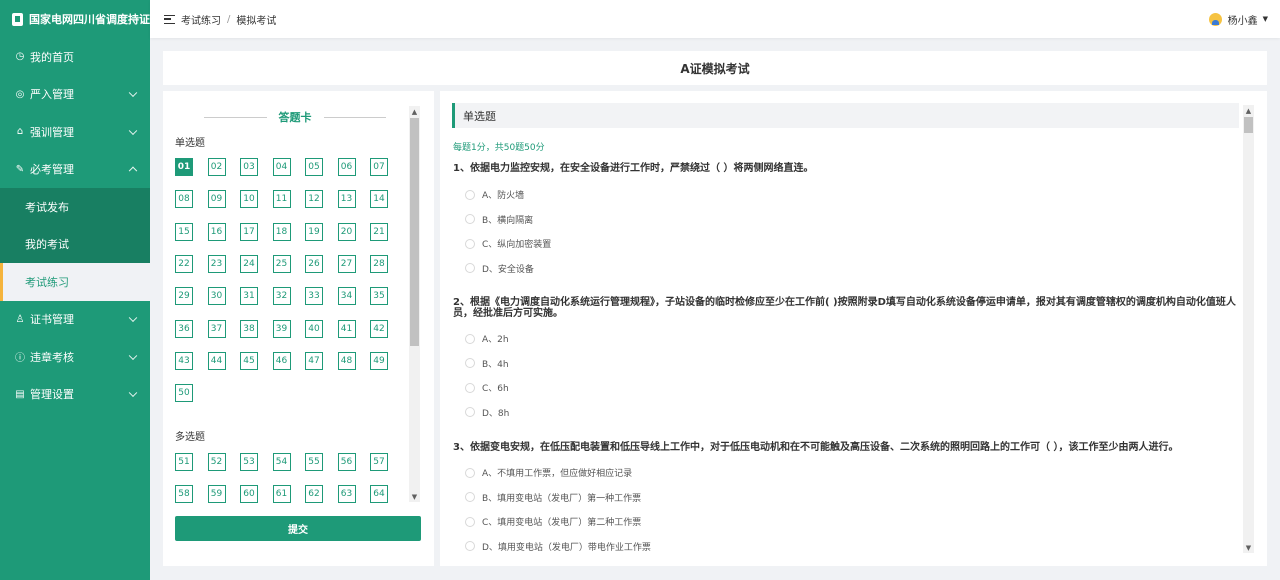 The width and height of the screenshot is (1280, 580). I want to click on multi-question-number: 59, so click(216, 494).